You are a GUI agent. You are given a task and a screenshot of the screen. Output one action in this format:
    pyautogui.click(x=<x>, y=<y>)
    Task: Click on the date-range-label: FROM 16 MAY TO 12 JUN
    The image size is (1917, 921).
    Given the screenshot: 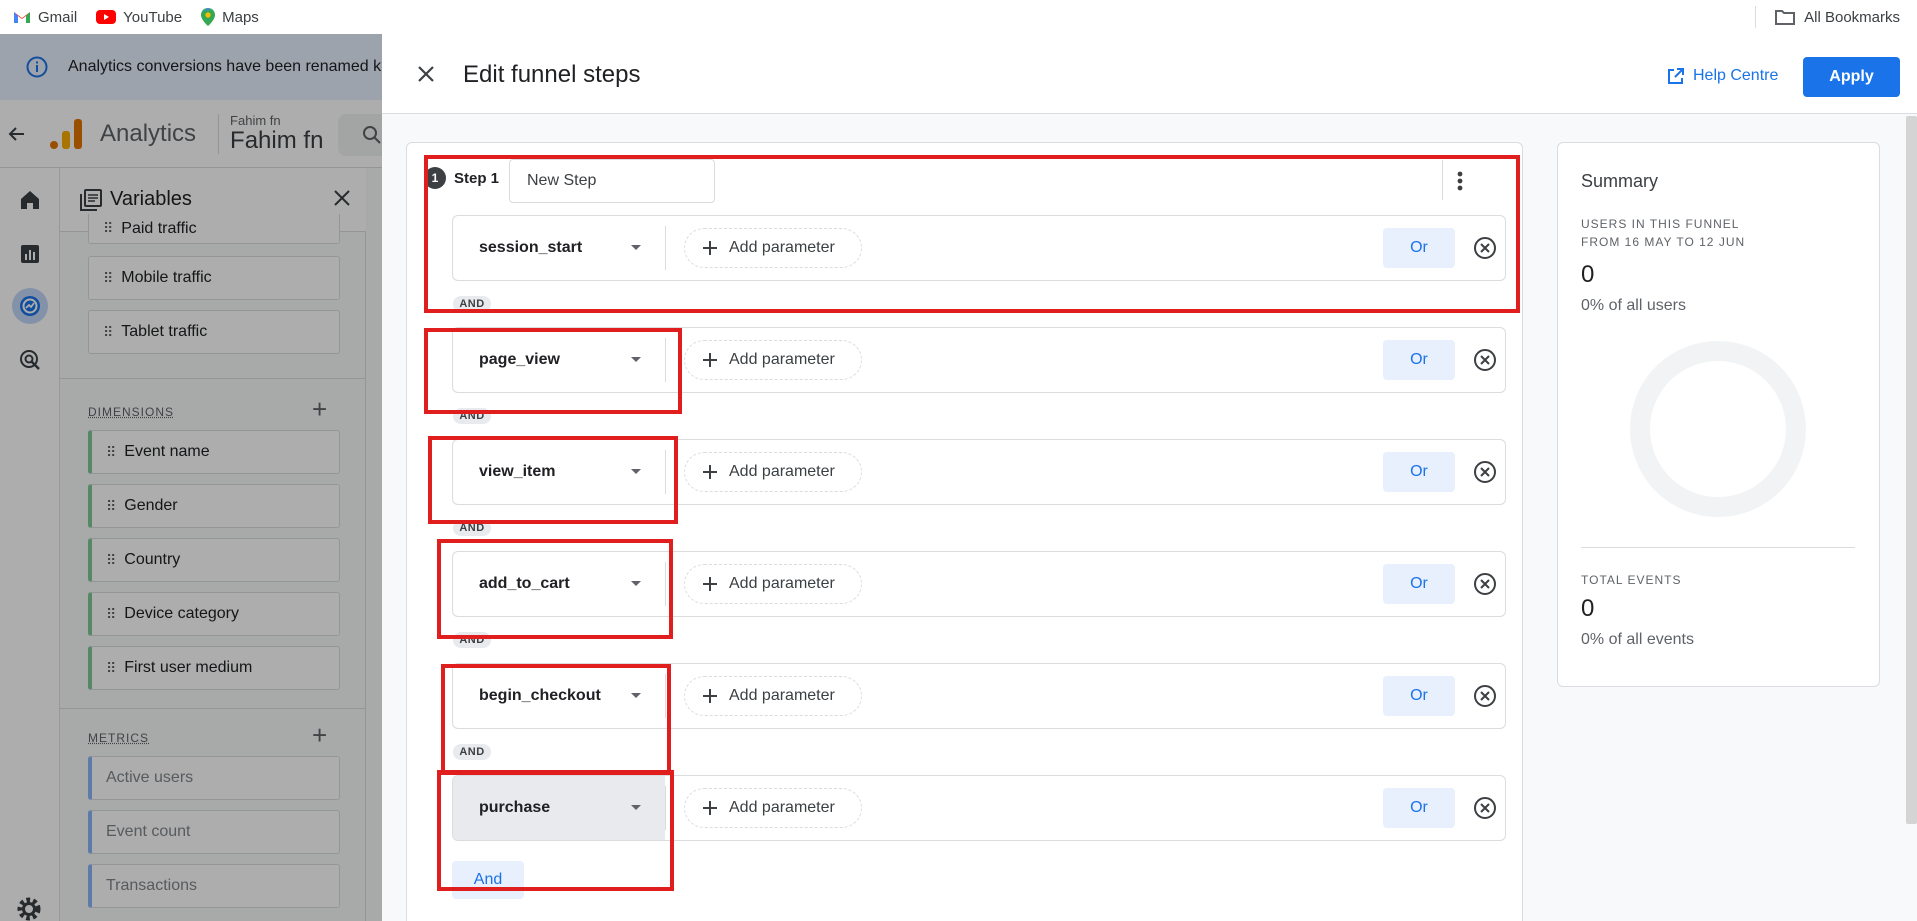 What is the action you would take?
    pyautogui.click(x=1663, y=242)
    